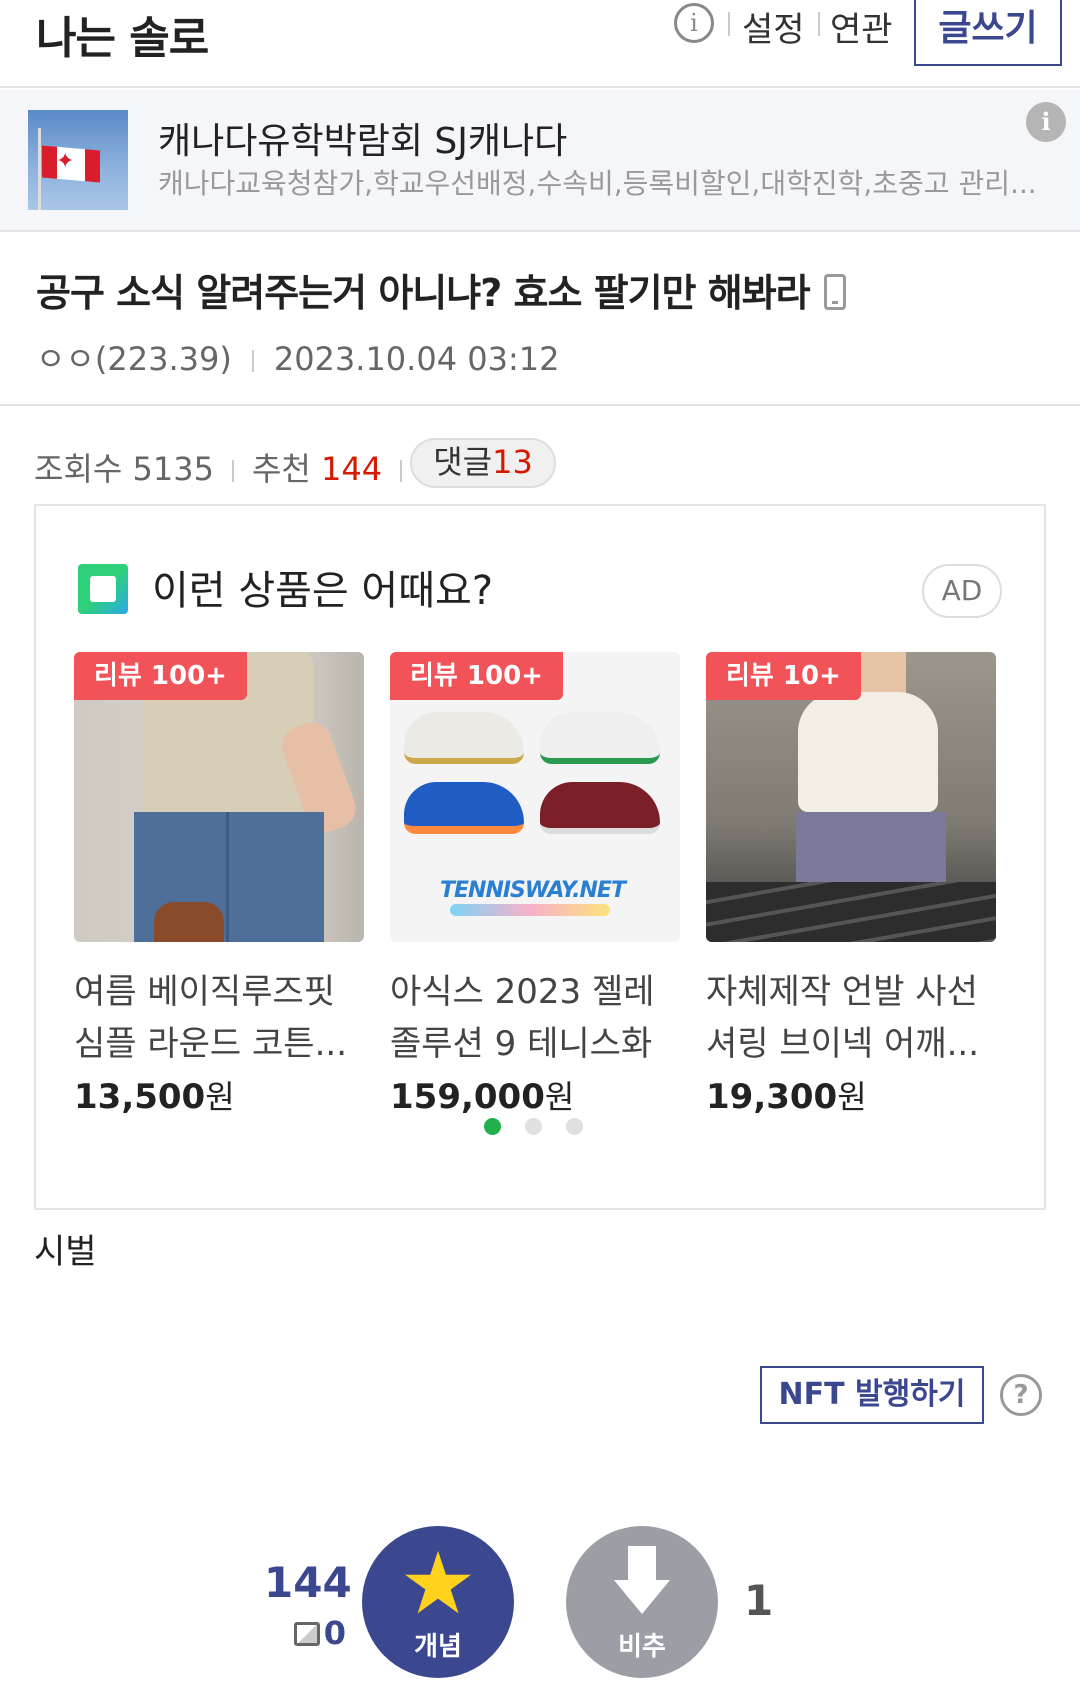 This screenshot has width=1080, height=1702. I want to click on info-icon: i, so click(694, 23).